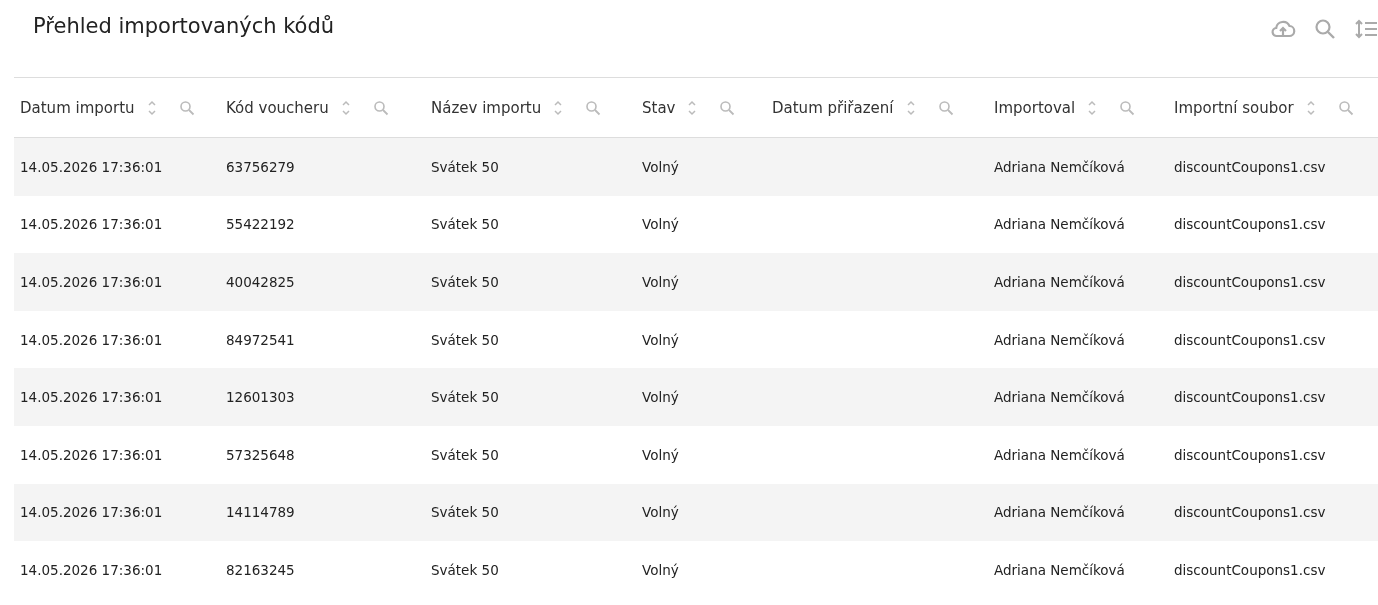 Image resolution: width=1378 pixels, height=605 pixels. I want to click on table-cell: 63756279, so click(260, 166).